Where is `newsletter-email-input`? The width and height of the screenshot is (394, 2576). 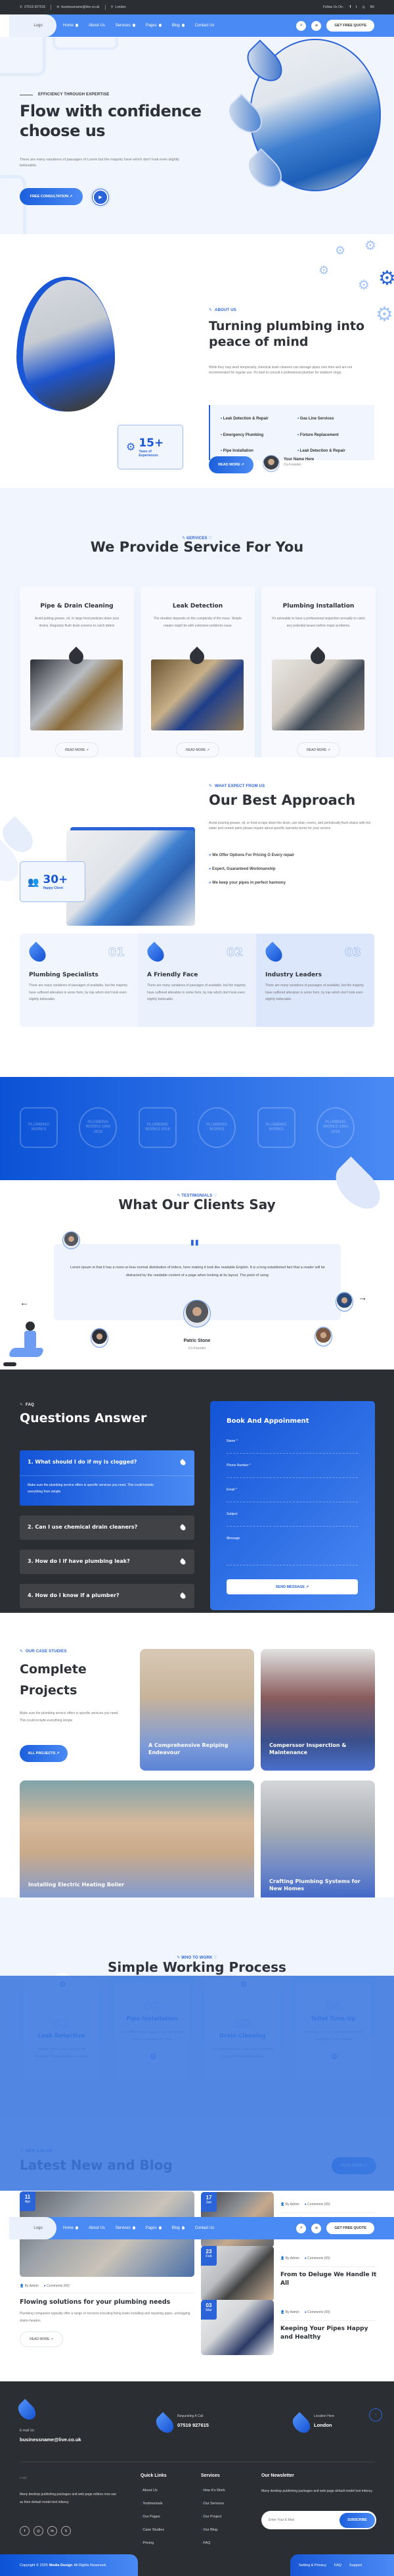
newsletter-email-input is located at coordinates (301, 2520).